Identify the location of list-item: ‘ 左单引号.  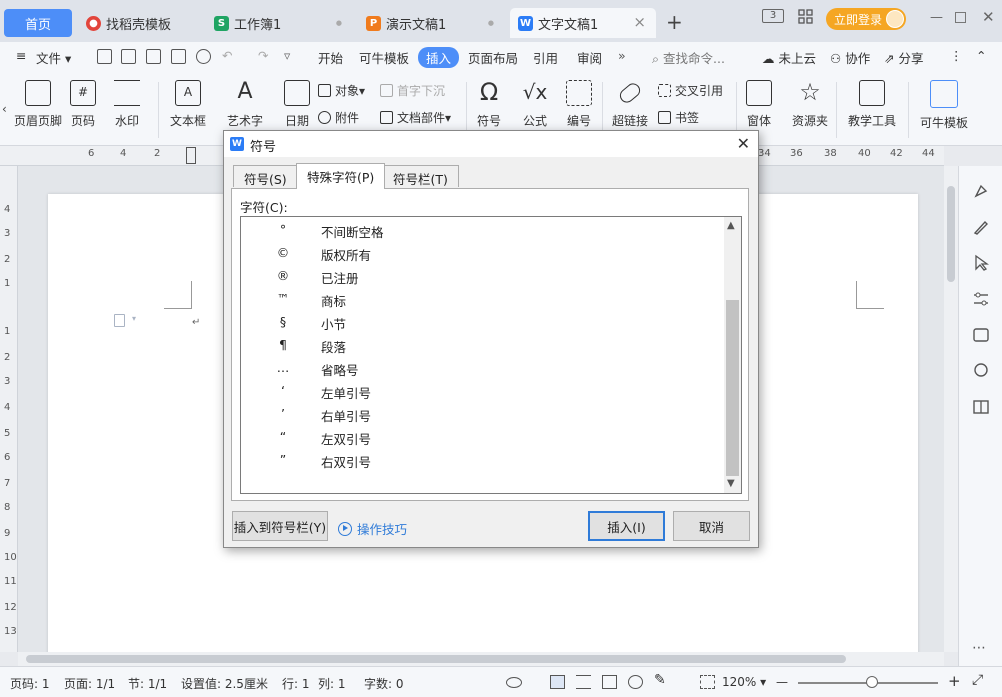
(481, 391).